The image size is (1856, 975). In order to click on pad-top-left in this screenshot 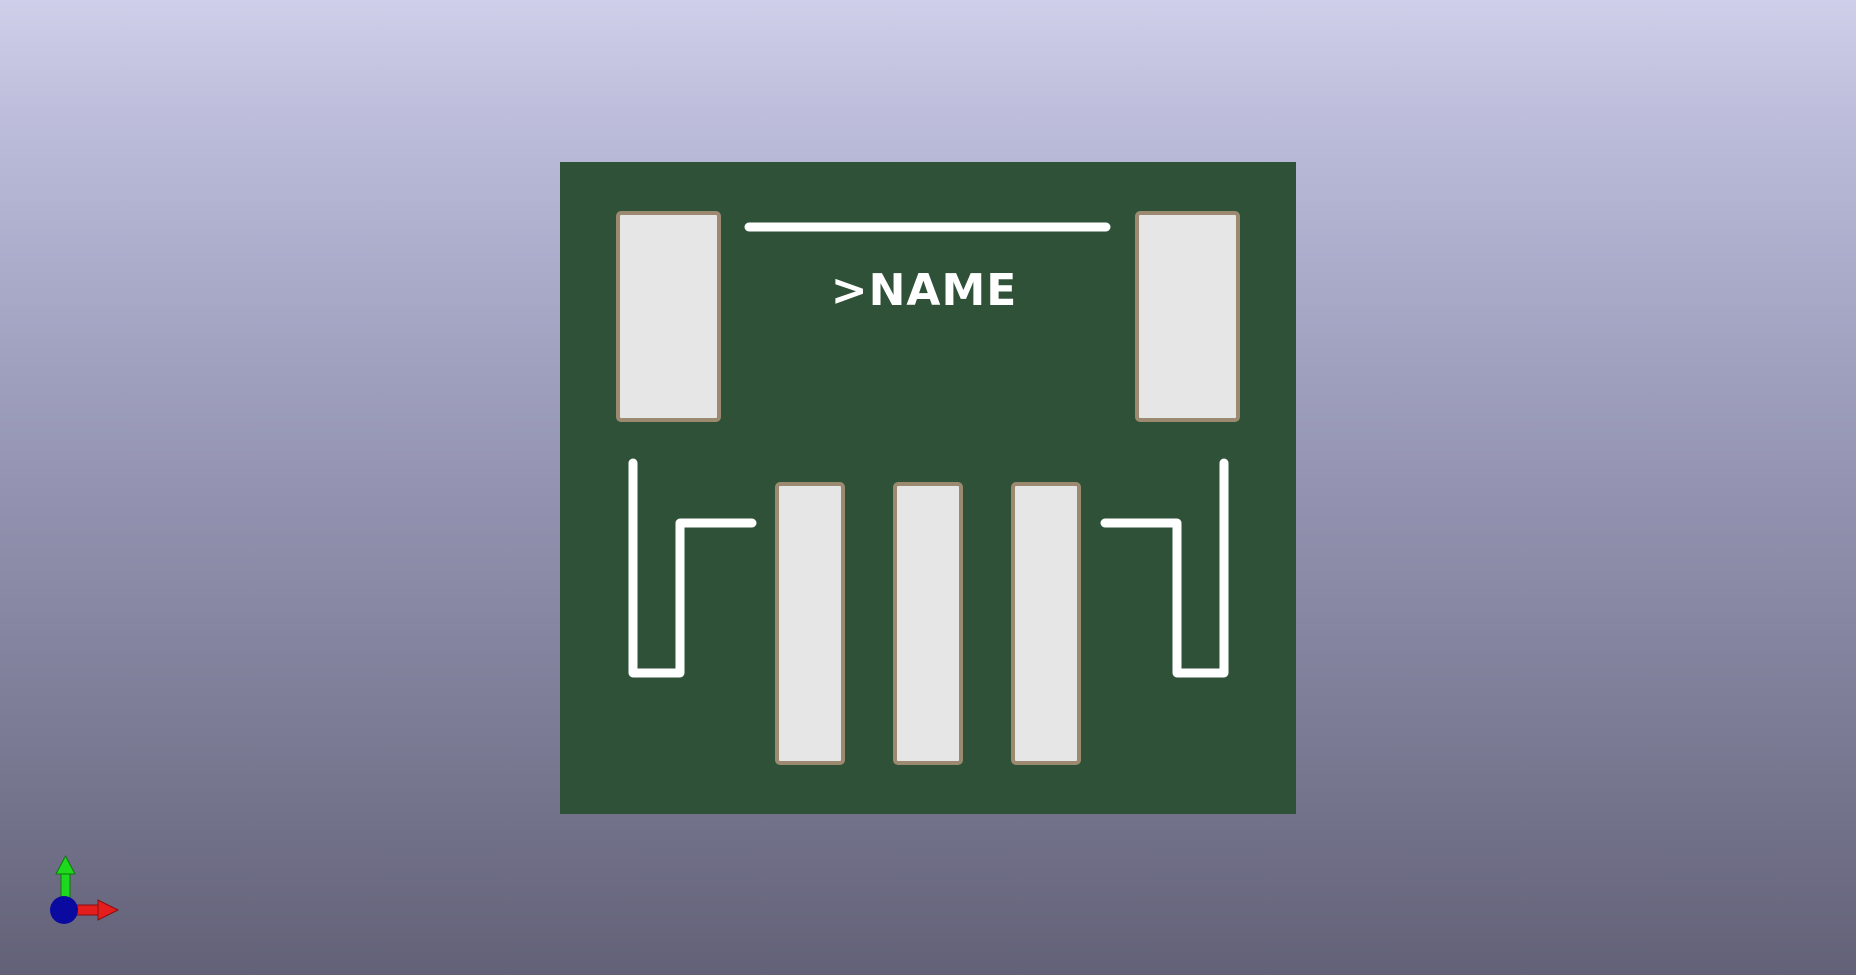, I will do `click(668, 316)`.